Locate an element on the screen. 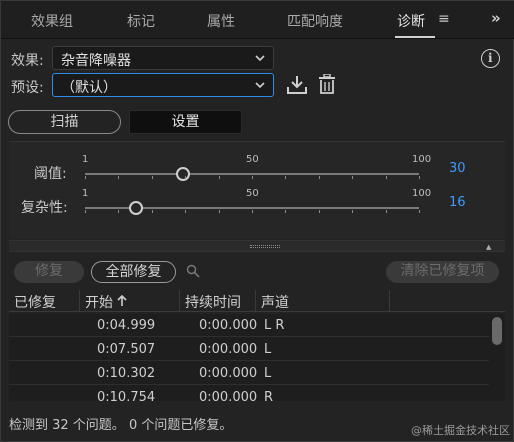 This screenshot has height=442, width=514. cell-channel: L R is located at coordinates (274, 325).